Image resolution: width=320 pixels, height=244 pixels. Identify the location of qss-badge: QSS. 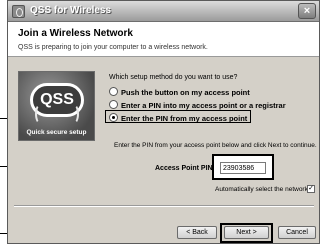
(57, 103).